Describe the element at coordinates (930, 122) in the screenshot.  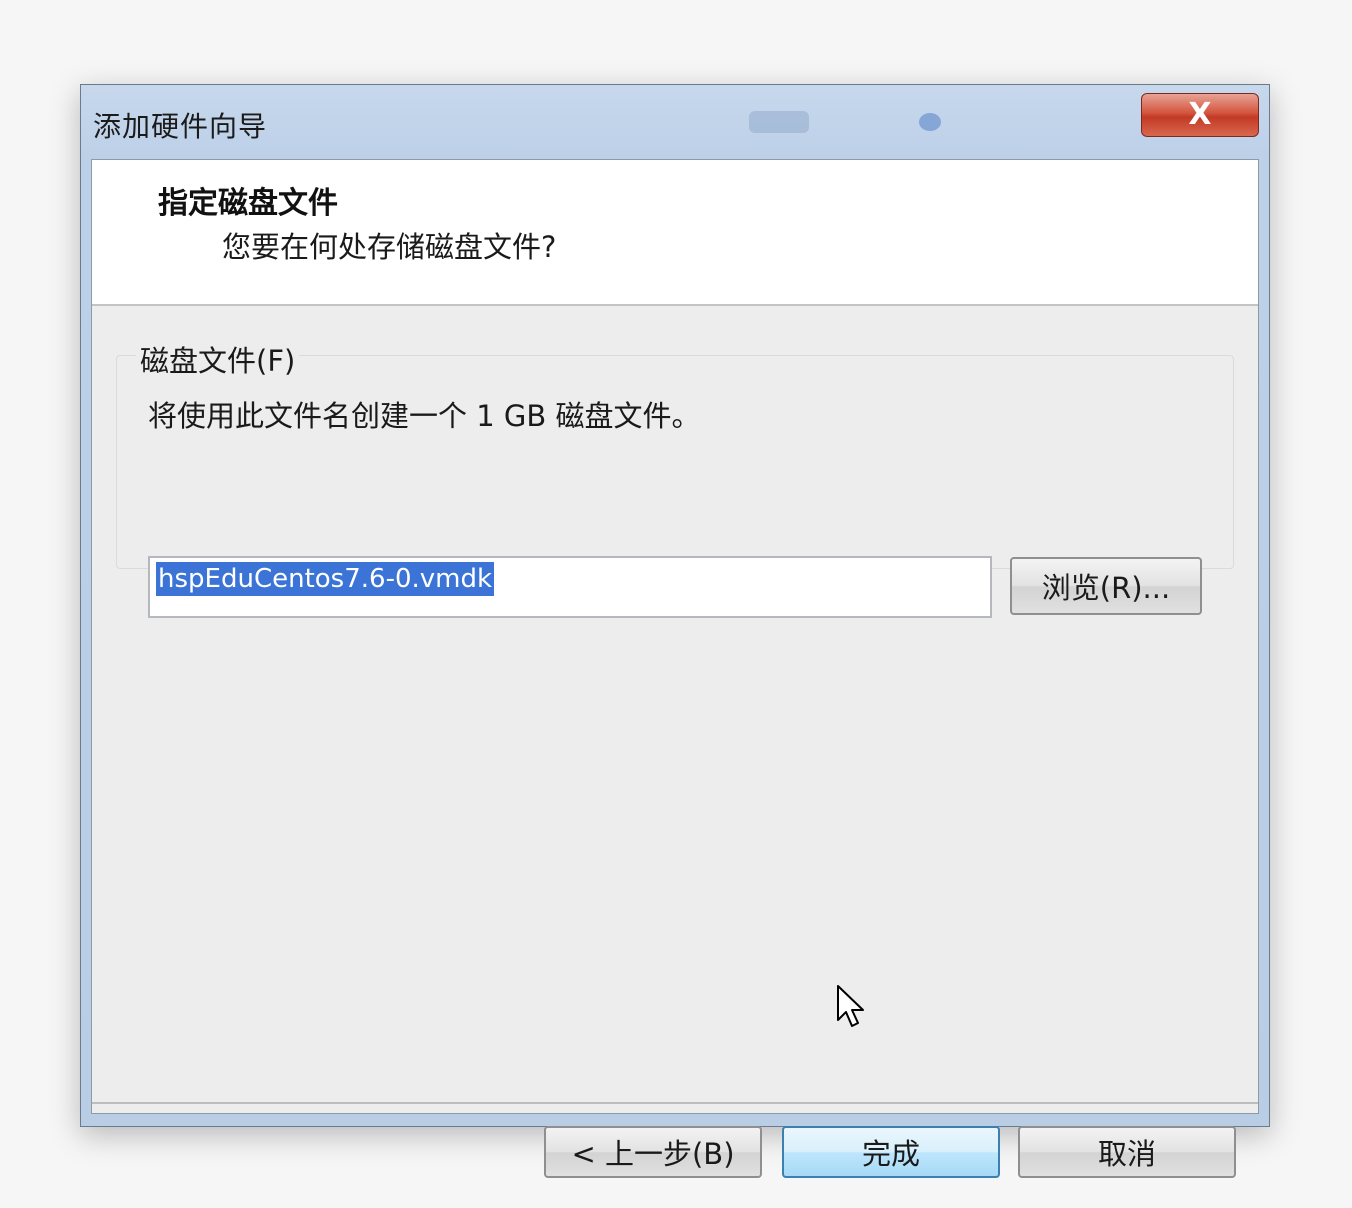
I see `blurred-taskbar-dot` at that location.